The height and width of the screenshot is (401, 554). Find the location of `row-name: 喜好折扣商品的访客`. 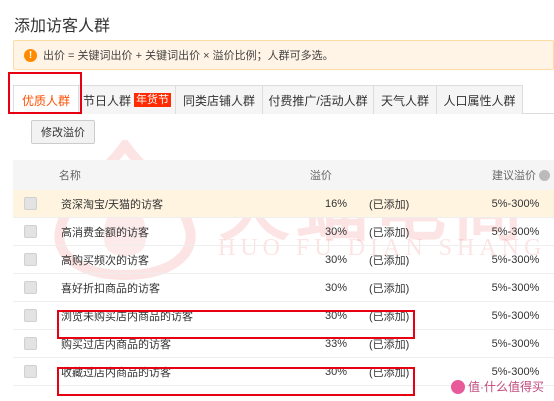

row-name: 喜好折扣商品的访客 is located at coordinates (110, 288).